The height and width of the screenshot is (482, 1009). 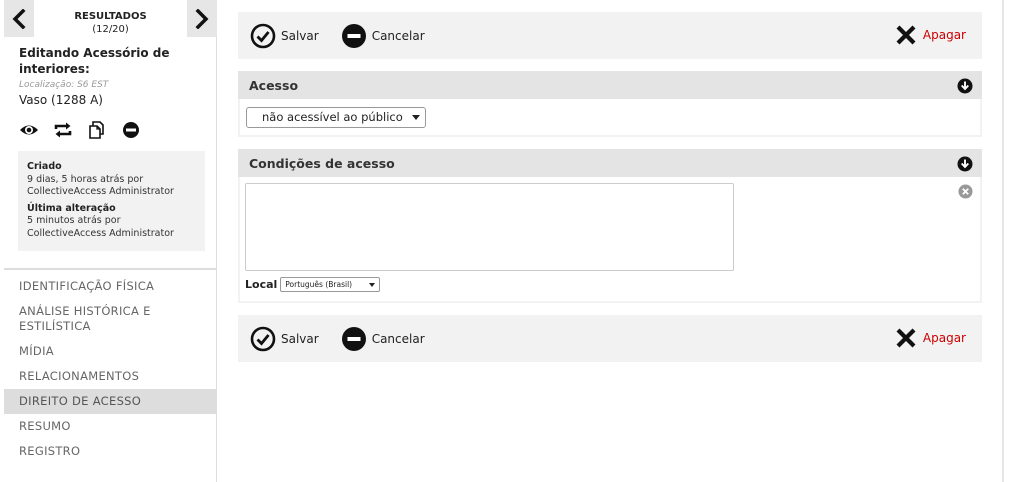 I want to click on sidebar-item-midia: MÍDIA, so click(x=110, y=351).